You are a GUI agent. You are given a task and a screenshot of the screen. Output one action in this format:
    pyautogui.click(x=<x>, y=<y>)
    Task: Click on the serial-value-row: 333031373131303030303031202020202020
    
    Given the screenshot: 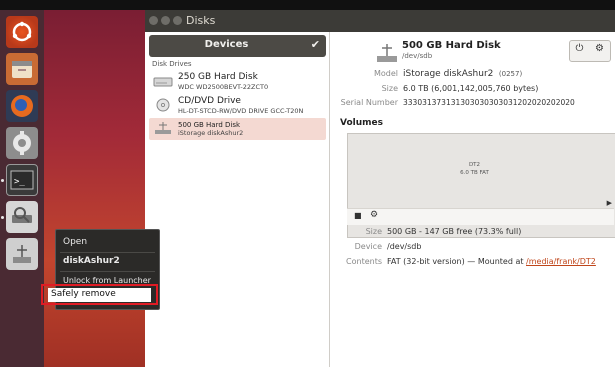 What is the action you would take?
    pyautogui.click(x=489, y=102)
    